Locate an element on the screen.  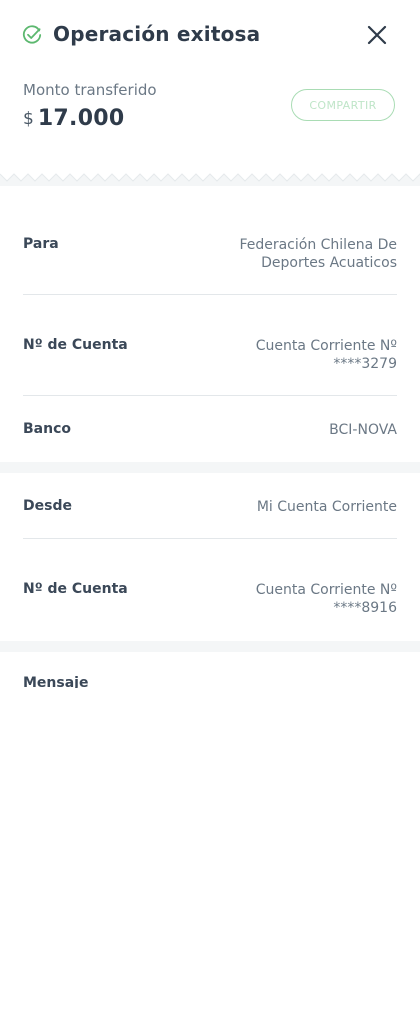
close-icon is located at coordinates (377, 35).